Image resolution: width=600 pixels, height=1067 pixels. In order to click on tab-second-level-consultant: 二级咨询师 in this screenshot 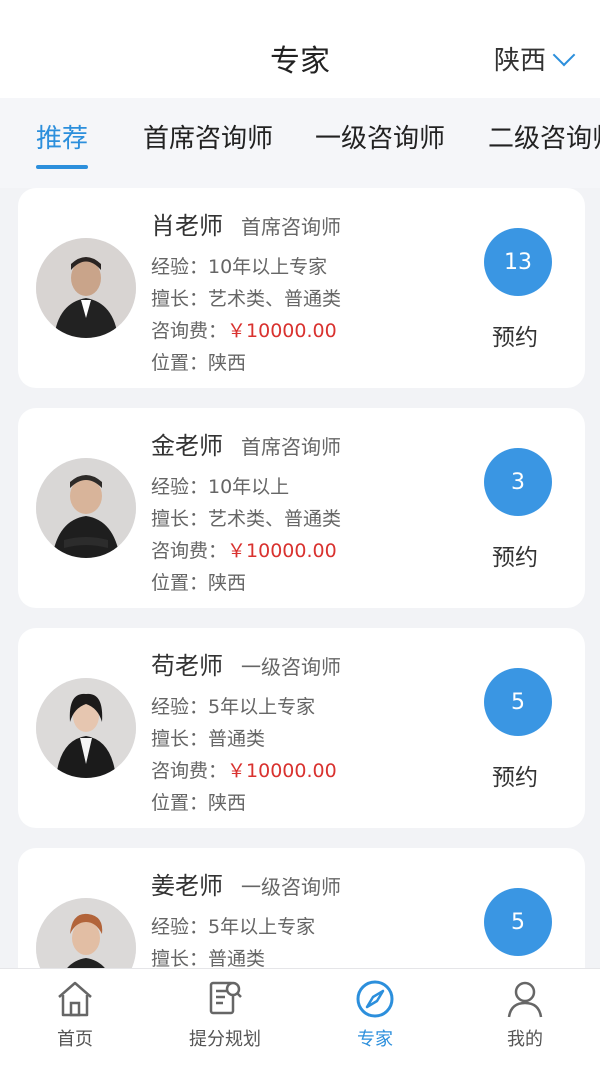, I will do `click(544, 136)`.